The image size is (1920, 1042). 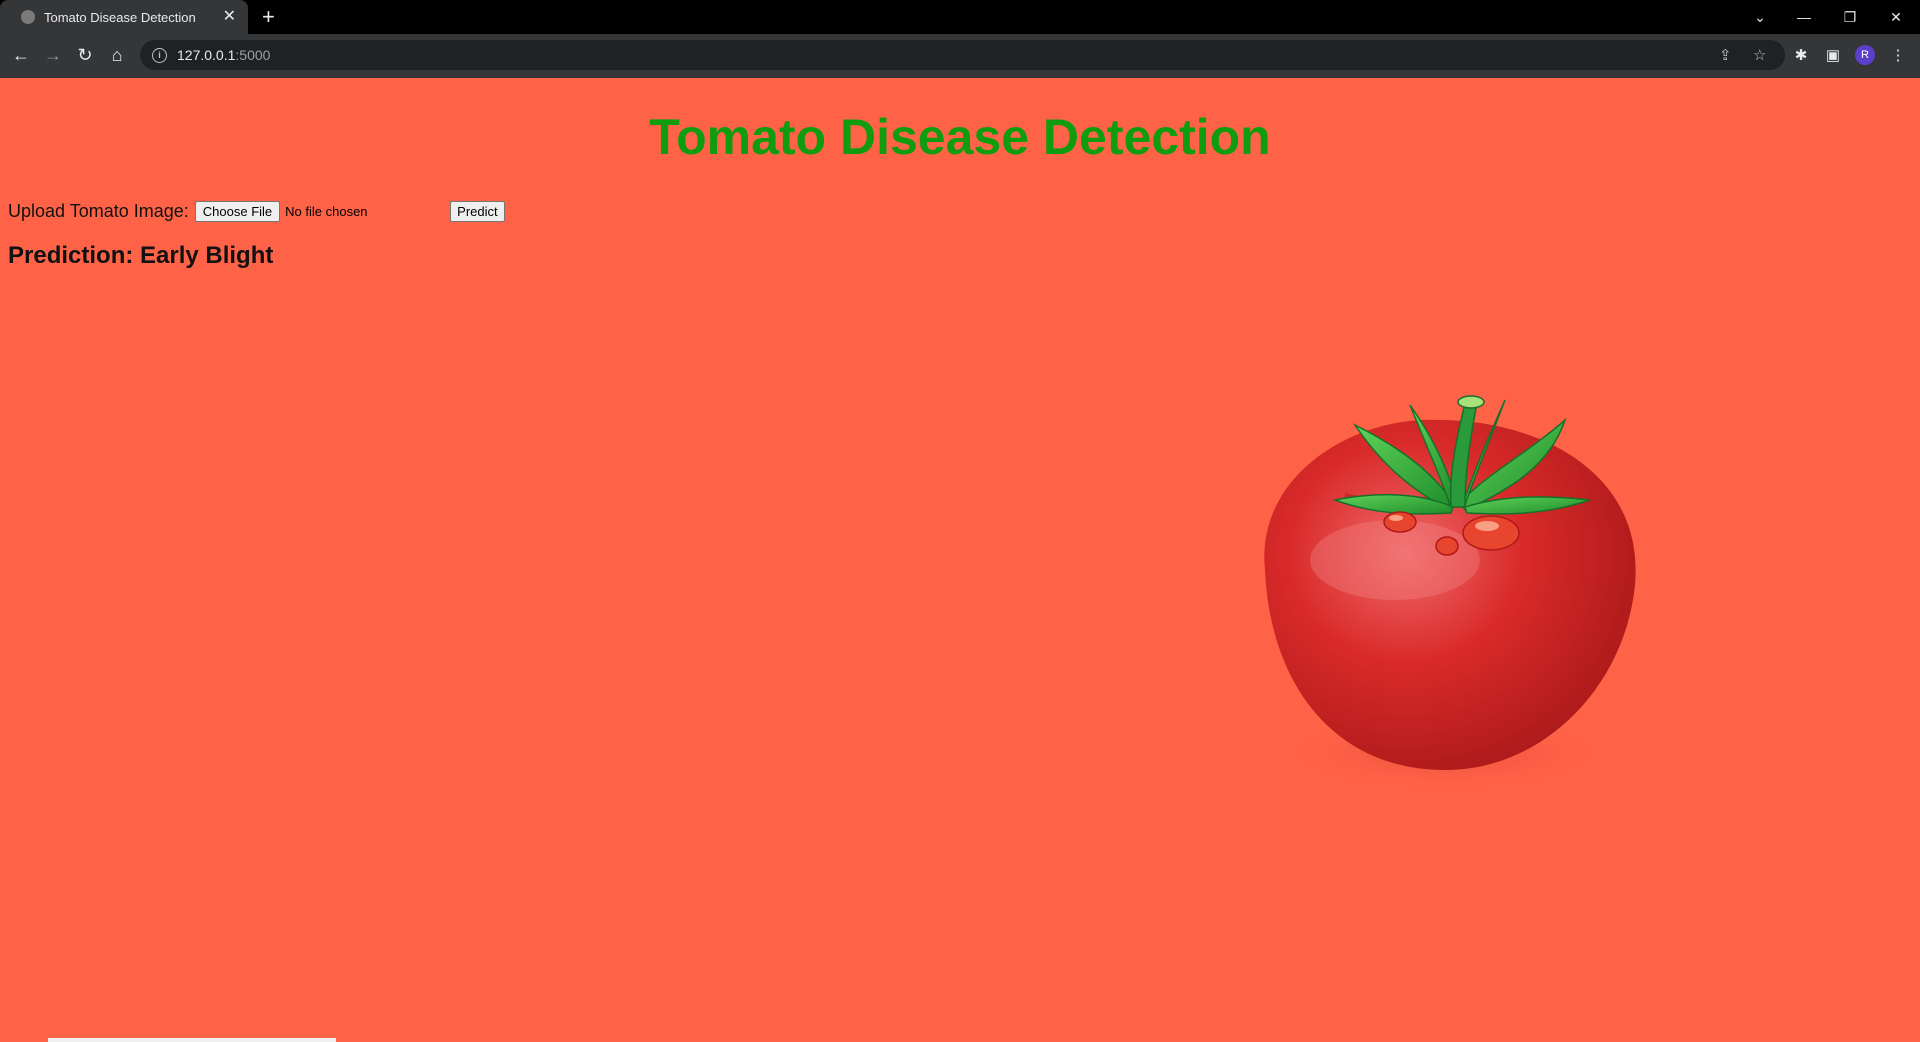 What do you see at coordinates (229, 17) in the screenshot?
I see `close-tab-icon: ✕` at bounding box center [229, 17].